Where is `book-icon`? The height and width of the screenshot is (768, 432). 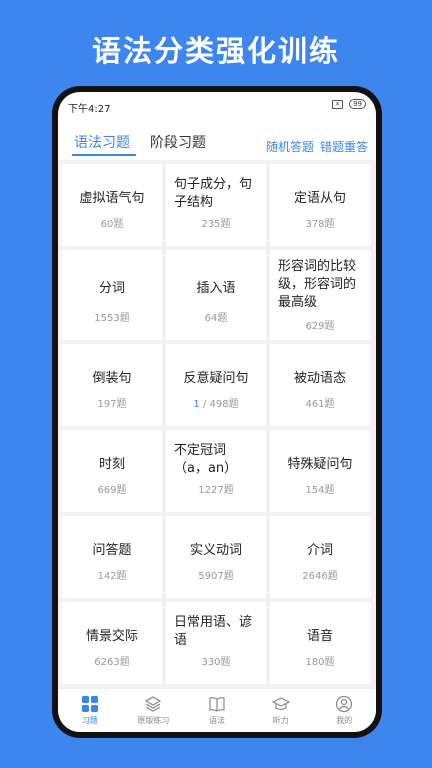 book-icon is located at coordinates (217, 704).